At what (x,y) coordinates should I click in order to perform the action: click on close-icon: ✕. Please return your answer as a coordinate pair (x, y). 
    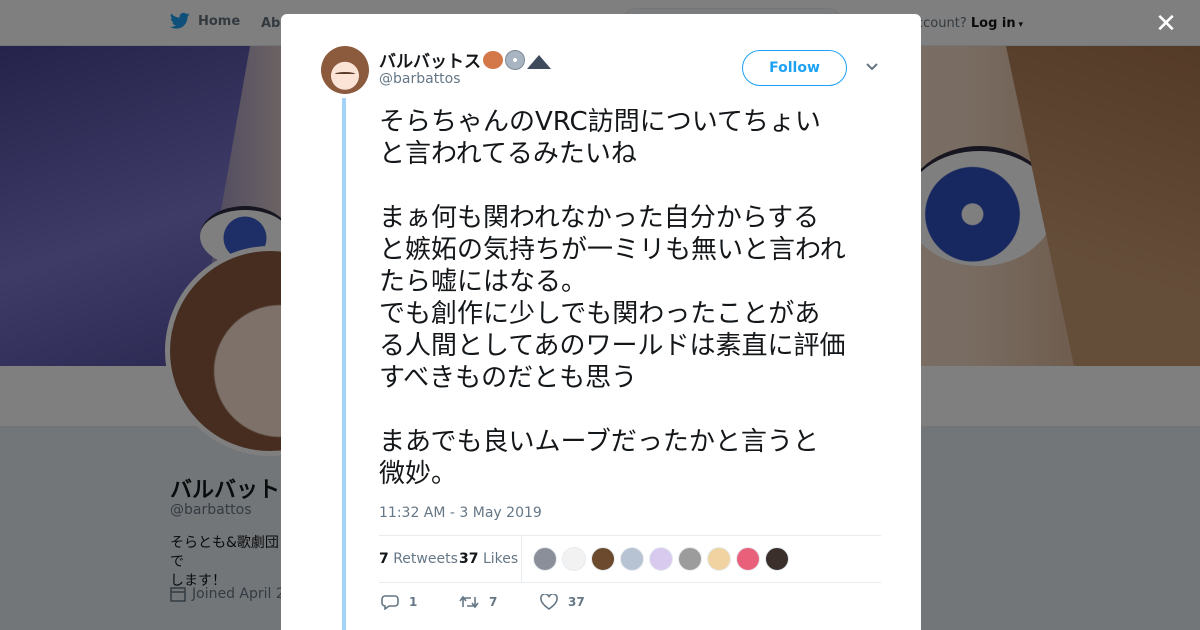
    Looking at the image, I should click on (1166, 24).